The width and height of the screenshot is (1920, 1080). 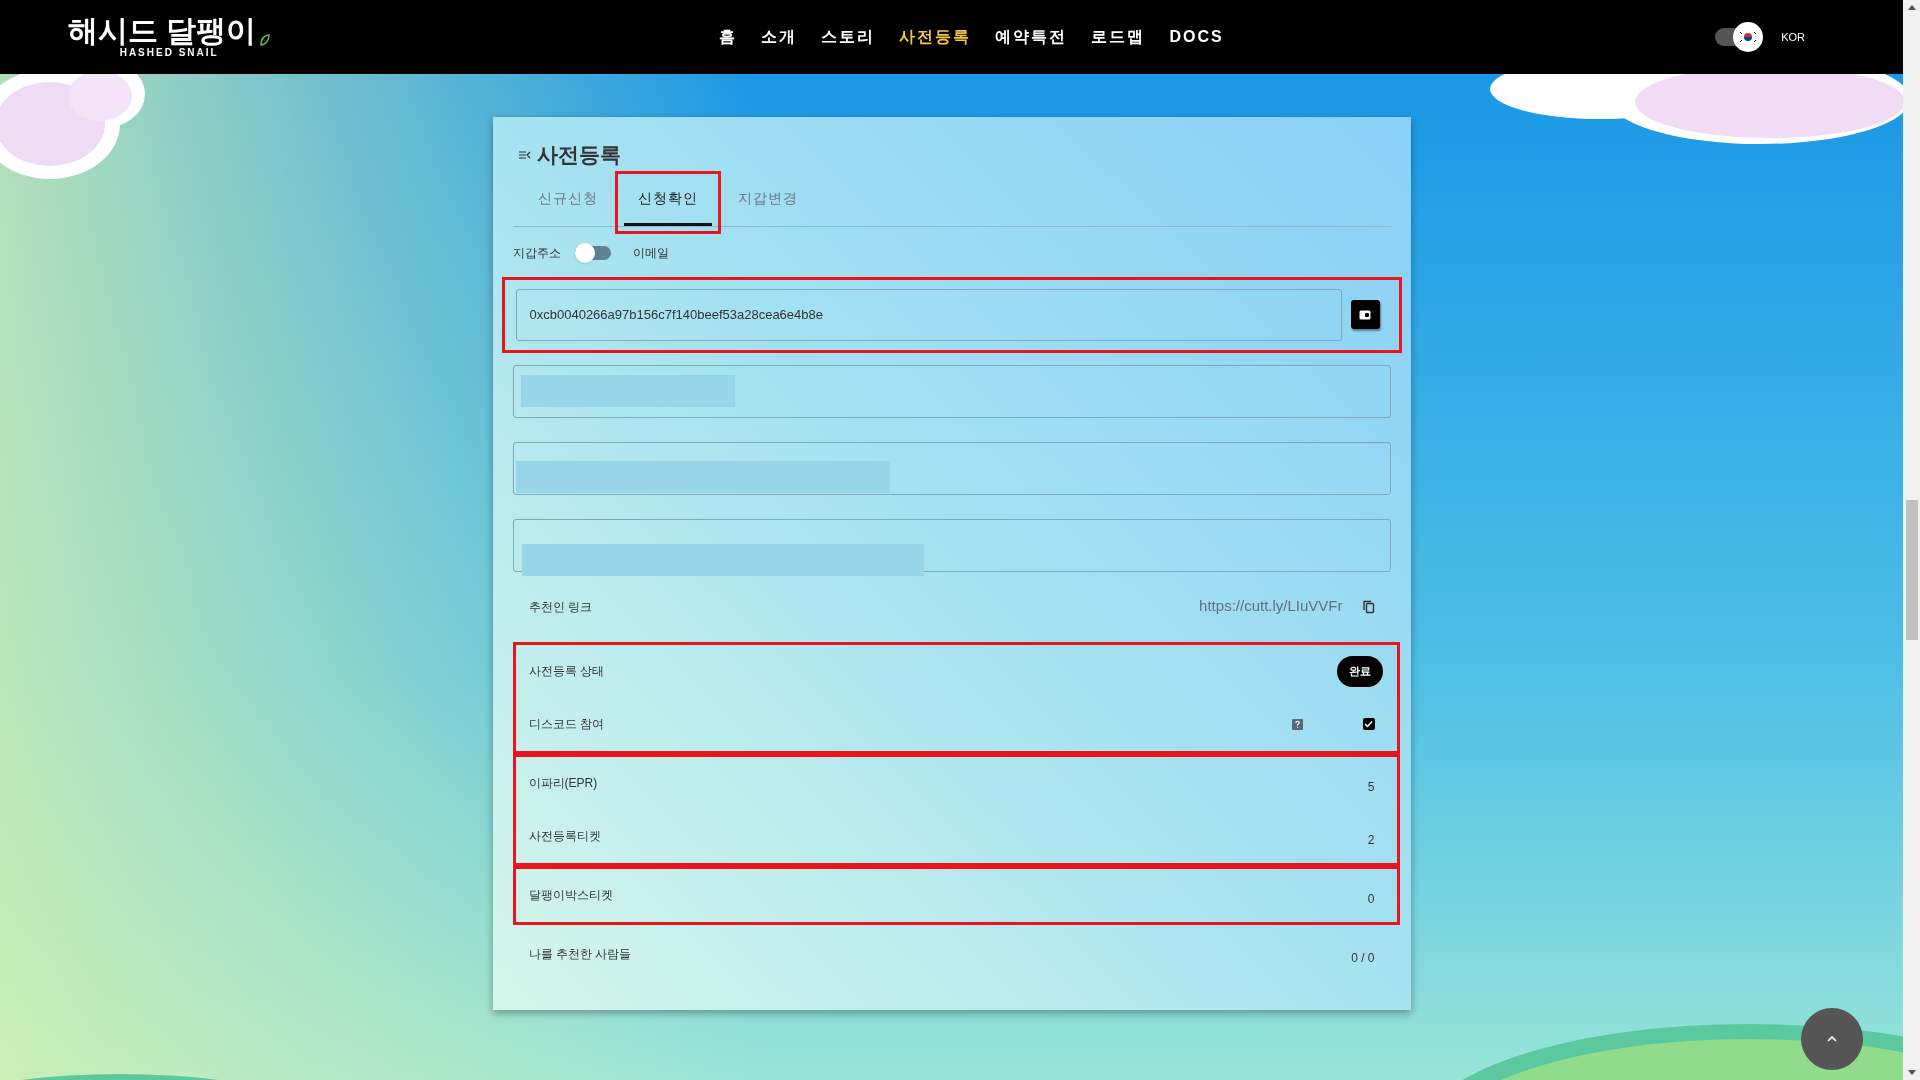 What do you see at coordinates (1793, 37) in the screenshot?
I see `language-label: KOR` at bounding box center [1793, 37].